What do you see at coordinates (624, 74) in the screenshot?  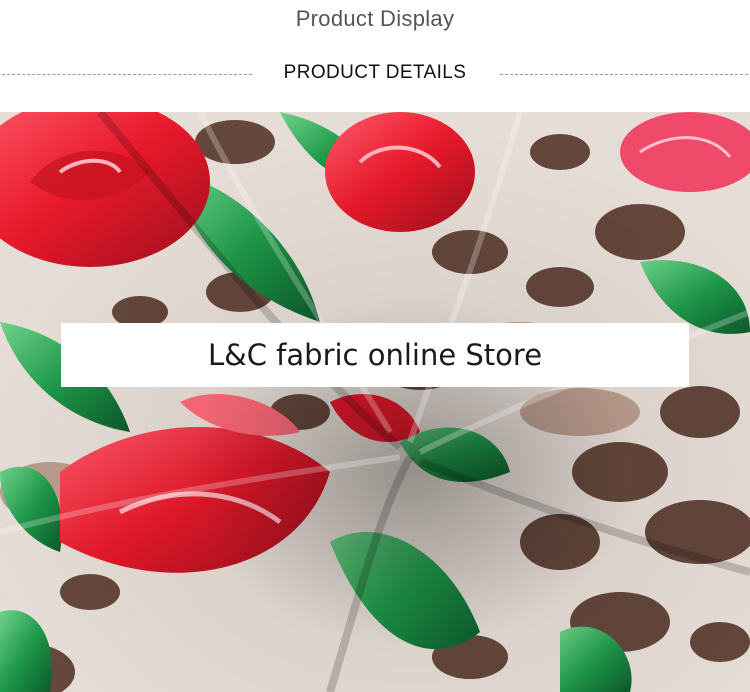 I see `divider-right` at bounding box center [624, 74].